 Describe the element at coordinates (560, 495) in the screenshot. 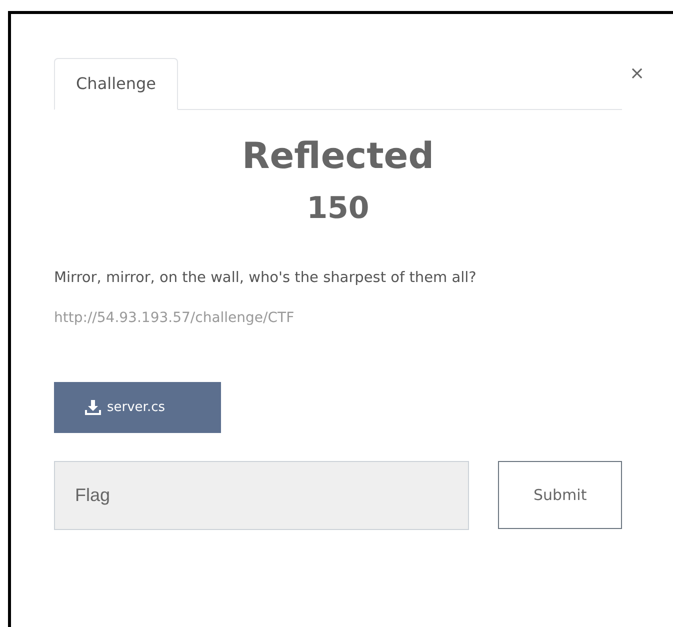

I see `submit-button: Submit` at that location.